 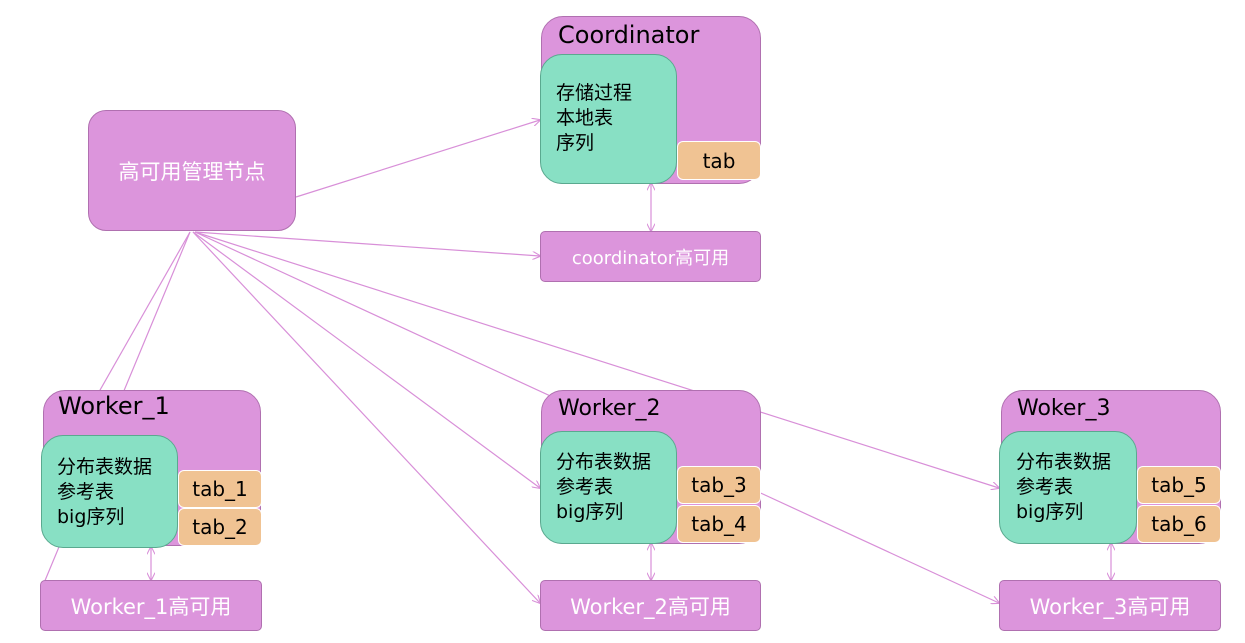 What do you see at coordinates (604, 462) in the screenshot?
I see `worker-2-item-1: 分布表数据` at bounding box center [604, 462].